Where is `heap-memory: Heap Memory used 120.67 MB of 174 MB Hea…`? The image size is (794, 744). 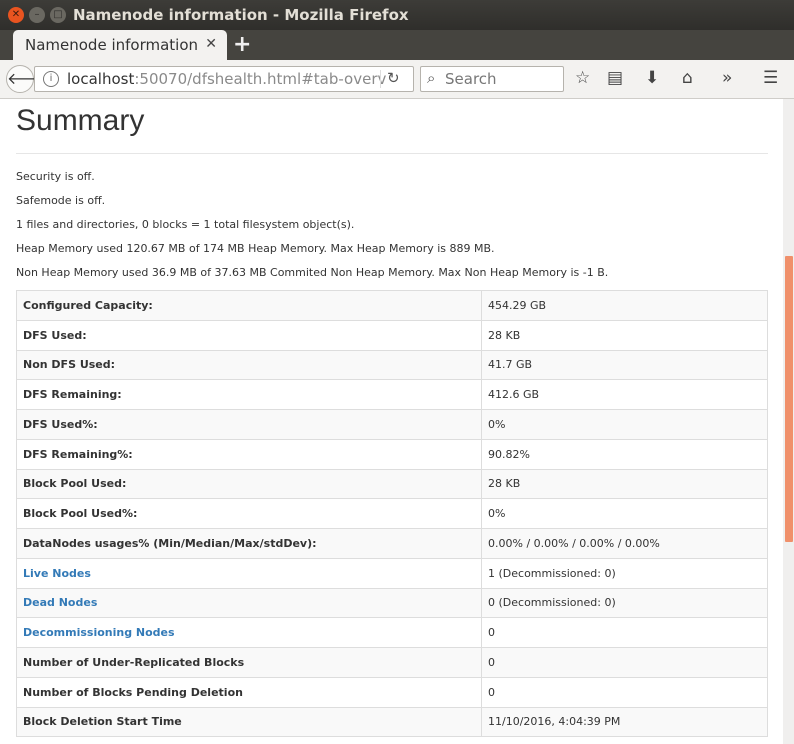
heap-memory: Heap Memory used 120.67 MB of 174 MB Hea… is located at coordinates (255, 248).